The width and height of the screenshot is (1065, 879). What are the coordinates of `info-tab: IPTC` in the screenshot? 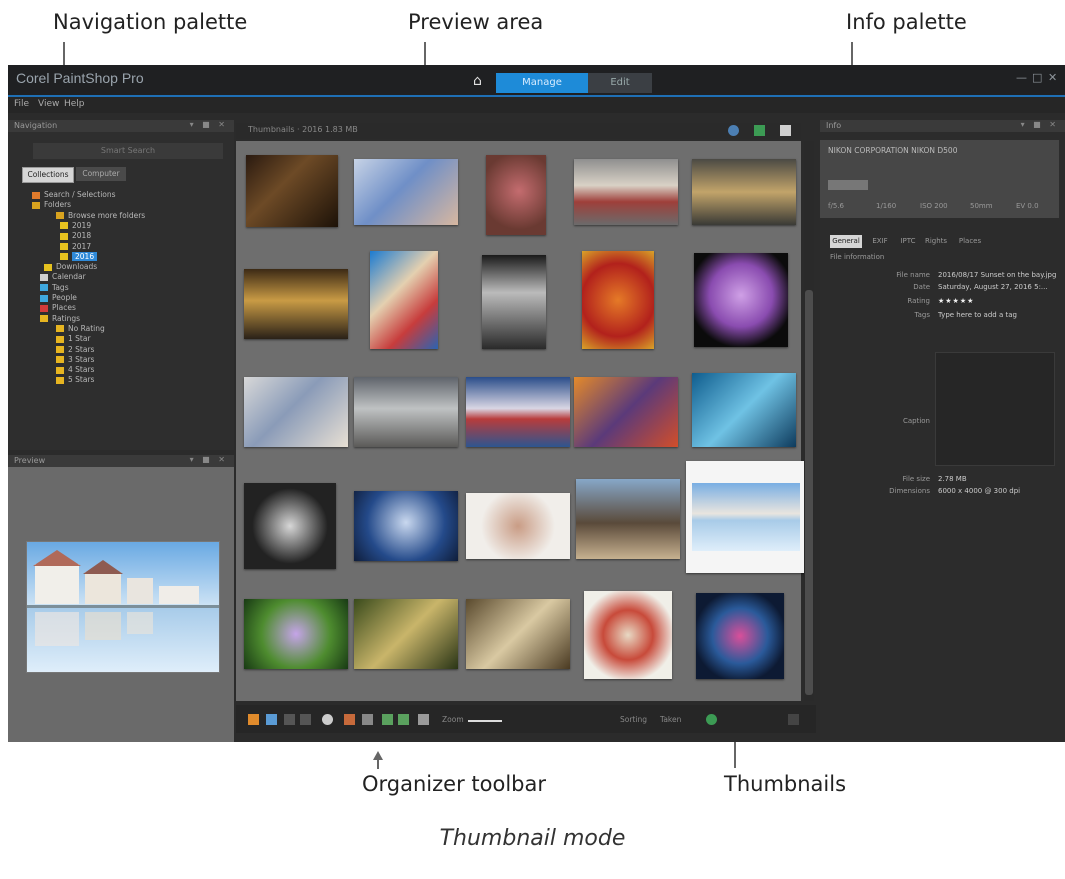 It's located at (908, 241).